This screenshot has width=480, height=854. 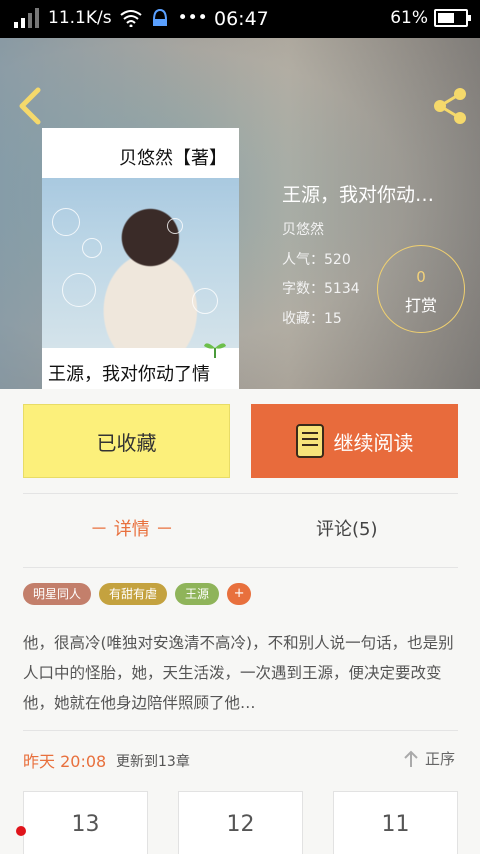 What do you see at coordinates (29, 106) in the screenshot?
I see `back-arrow-icon` at bounding box center [29, 106].